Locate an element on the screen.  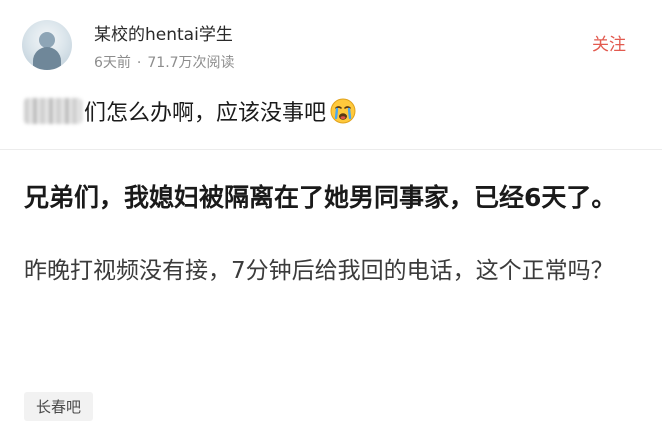
post-meta: 6天前 · 71.7万次阅读 is located at coordinates (164, 62).